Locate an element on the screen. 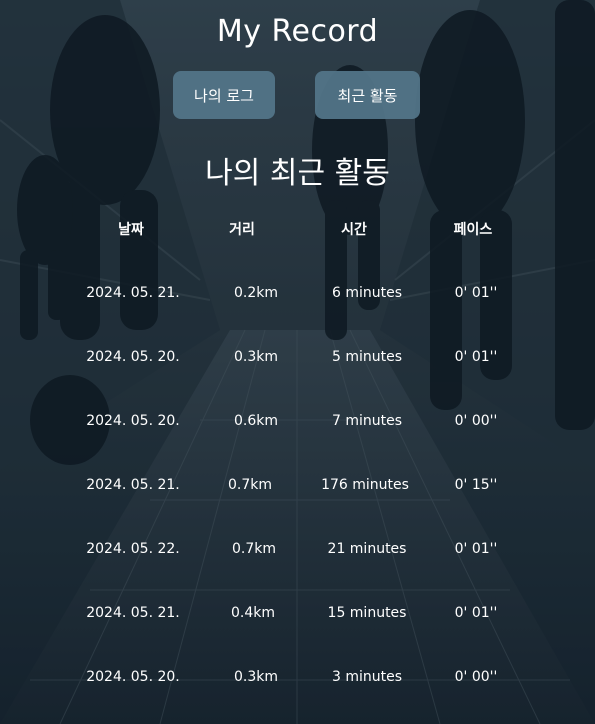 The width and height of the screenshot is (595, 724). column-header-pace: 페이스 is located at coordinates (473, 230).